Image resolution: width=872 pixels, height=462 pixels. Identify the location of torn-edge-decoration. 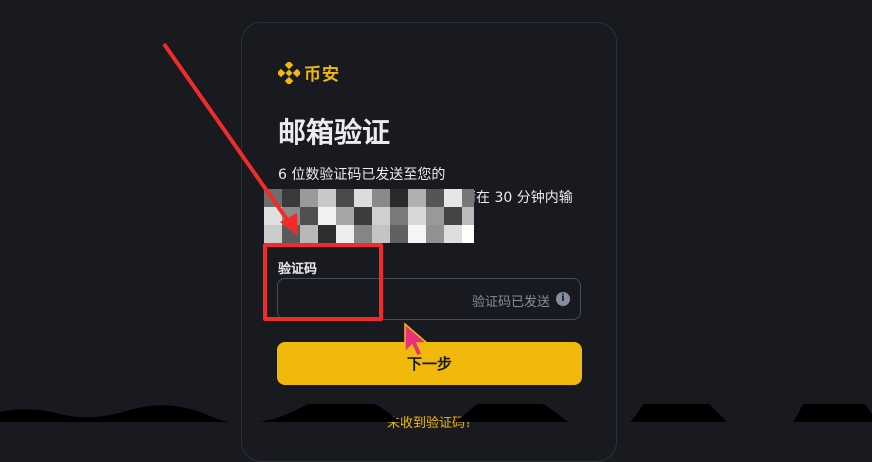
(436, 413).